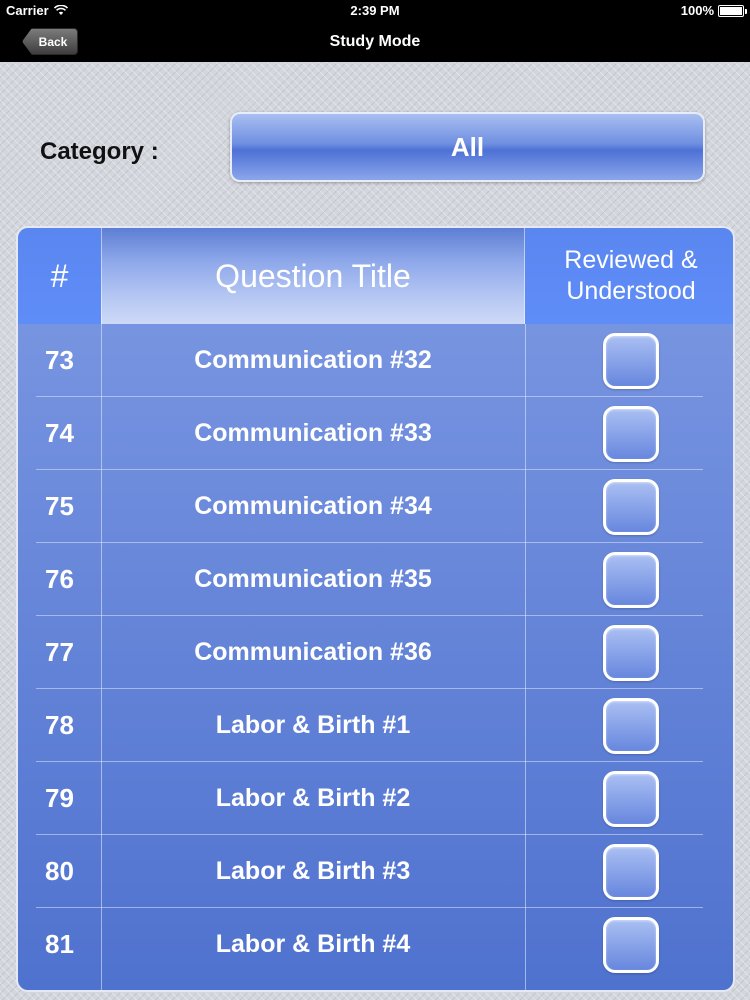 Image resolution: width=750 pixels, height=1000 pixels. What do you see at coordinates (313, 725) in the screenshot?
I see `question-title: Labor & Birth #1` at bounding box center [313, 725].